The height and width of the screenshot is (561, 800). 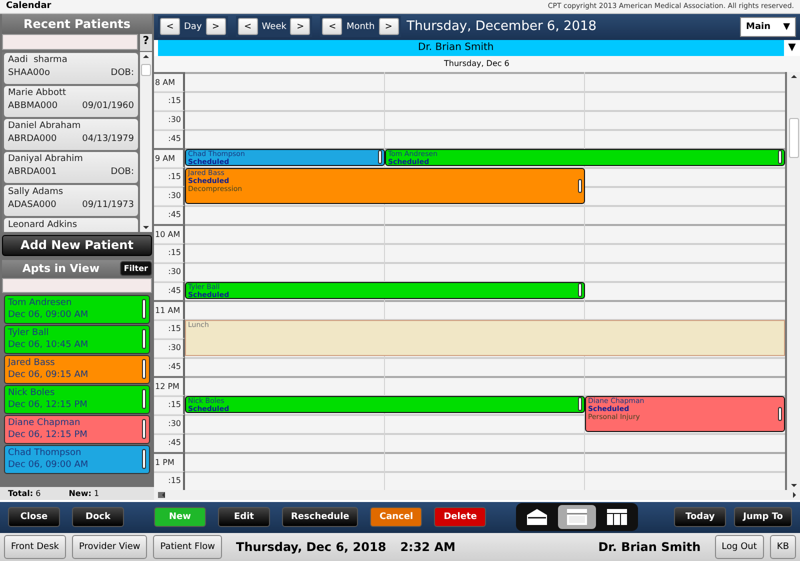 I want to click on patient-name: Jared Bass, so click(x=32, y=363).